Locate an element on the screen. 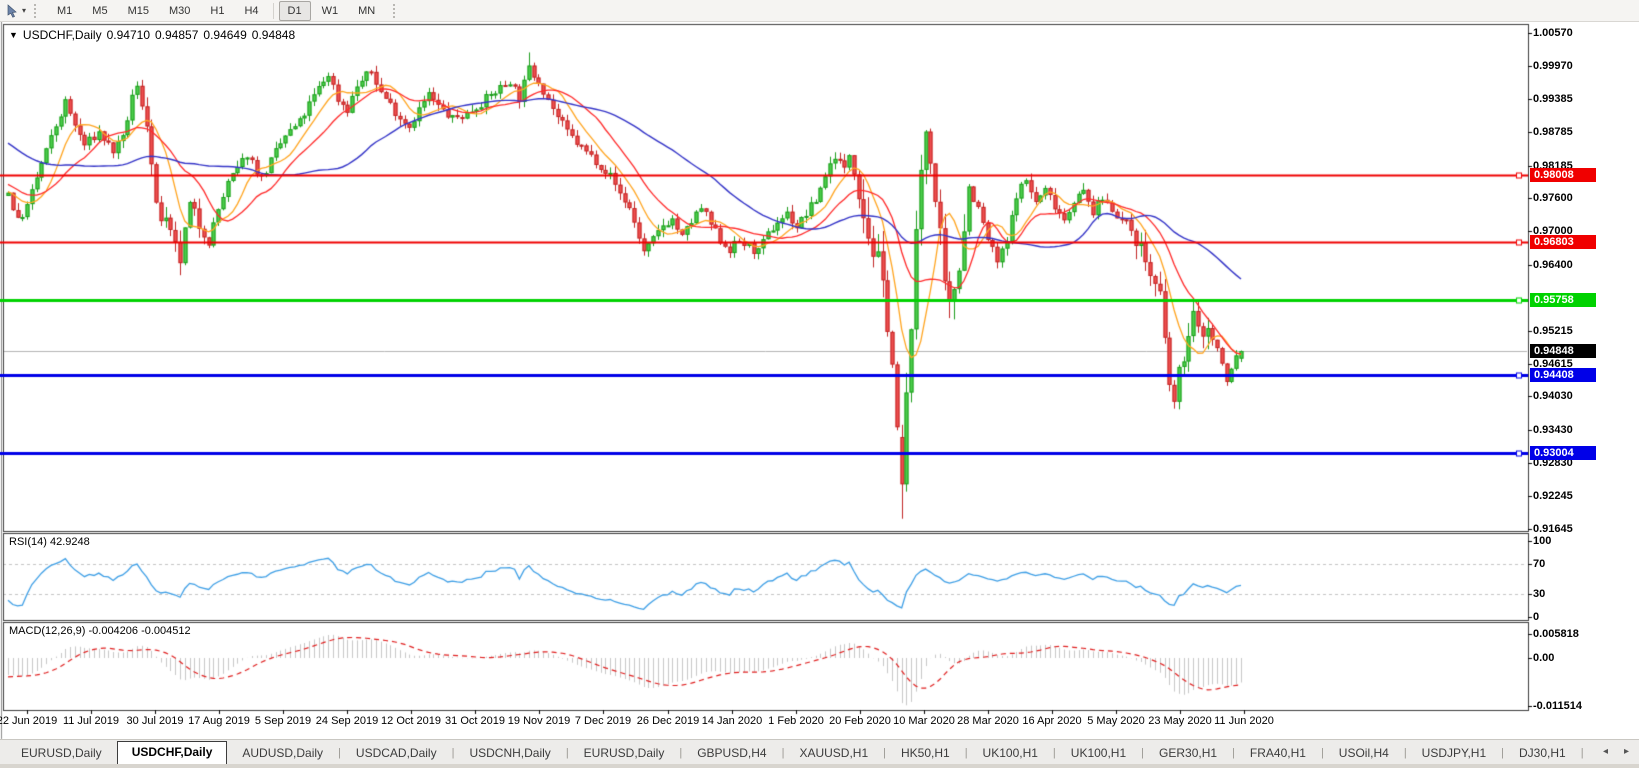 The height and width of the screenshot is (768, 1639). tab-dj30-h1: DJ30,H1 is located at coordinates (1542, 753).